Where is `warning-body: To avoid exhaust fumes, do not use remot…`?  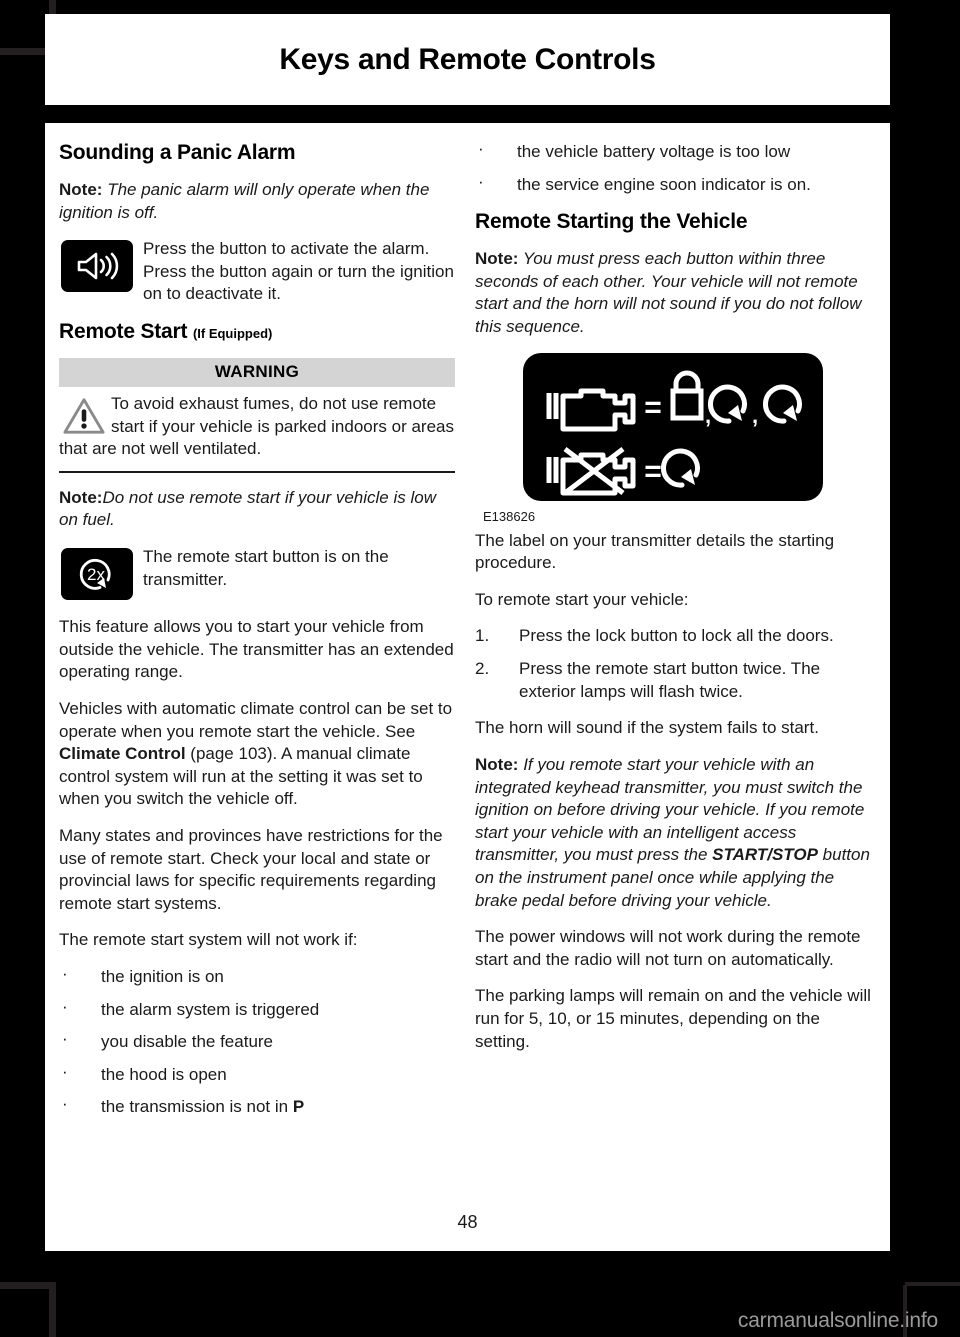
warning-body: To avoid exhaust fumes, do not use remot… is located at coordinates (257, 424).